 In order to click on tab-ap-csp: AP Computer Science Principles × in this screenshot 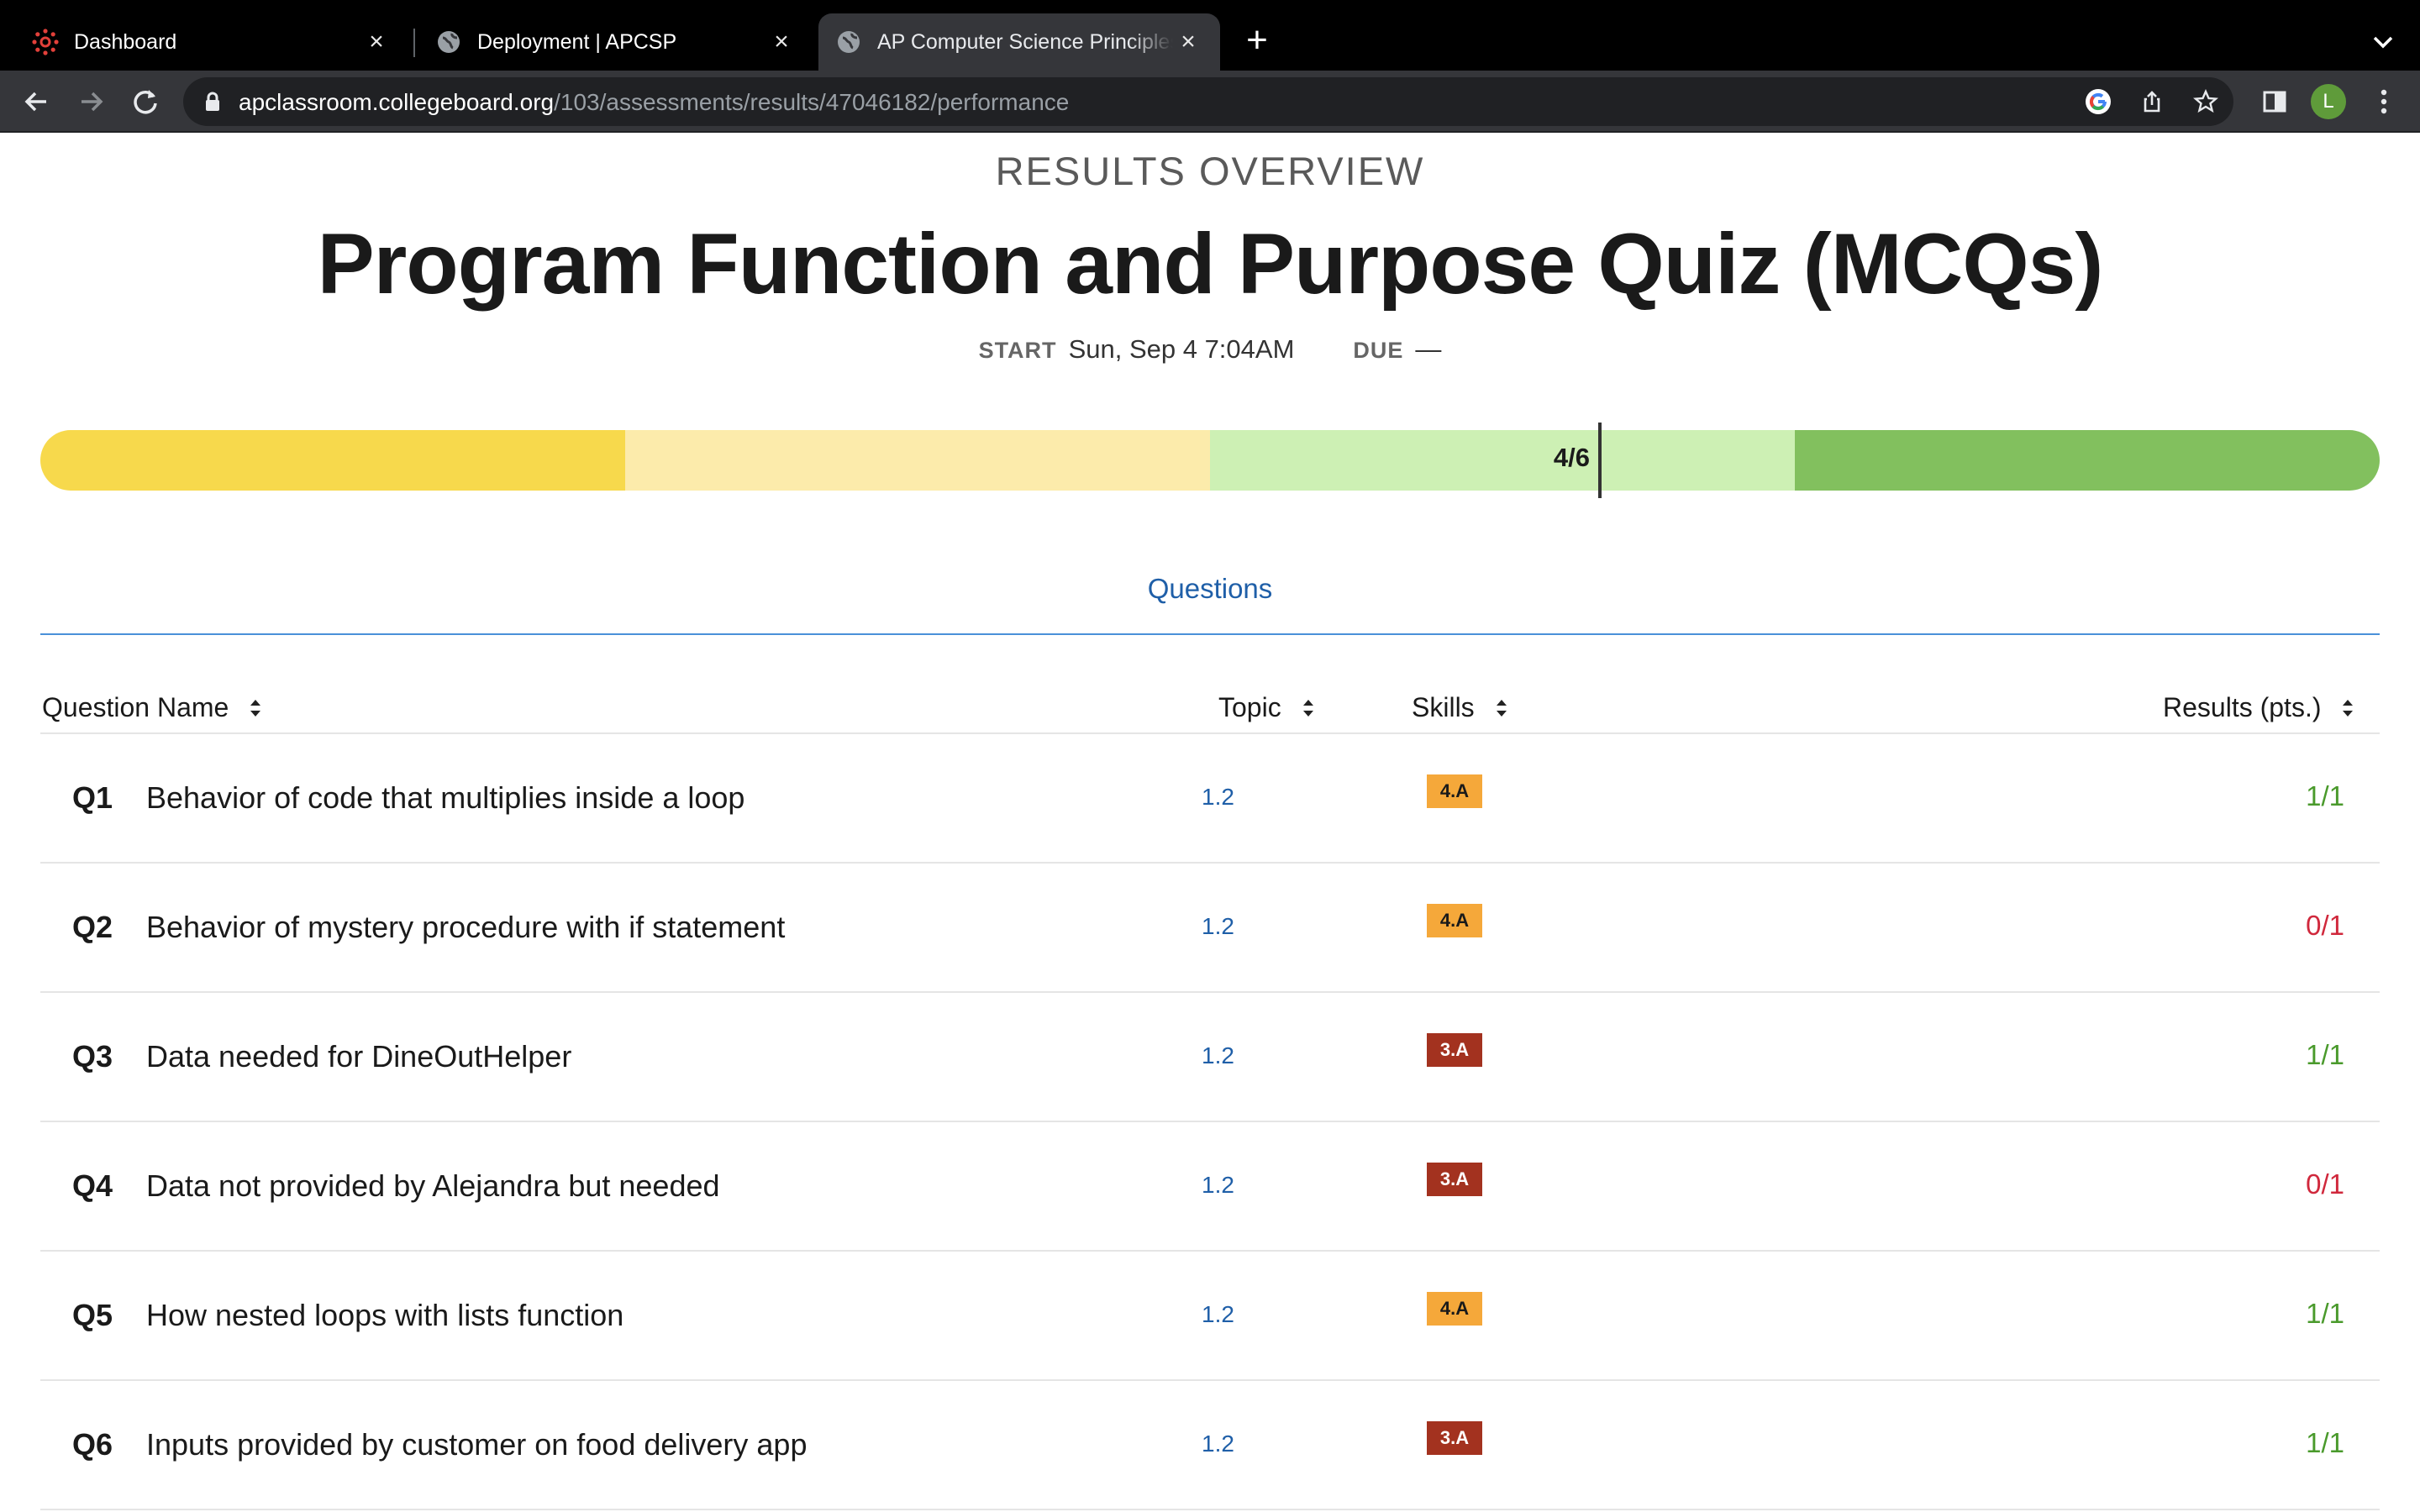, I will do `click(1019, 42)`.